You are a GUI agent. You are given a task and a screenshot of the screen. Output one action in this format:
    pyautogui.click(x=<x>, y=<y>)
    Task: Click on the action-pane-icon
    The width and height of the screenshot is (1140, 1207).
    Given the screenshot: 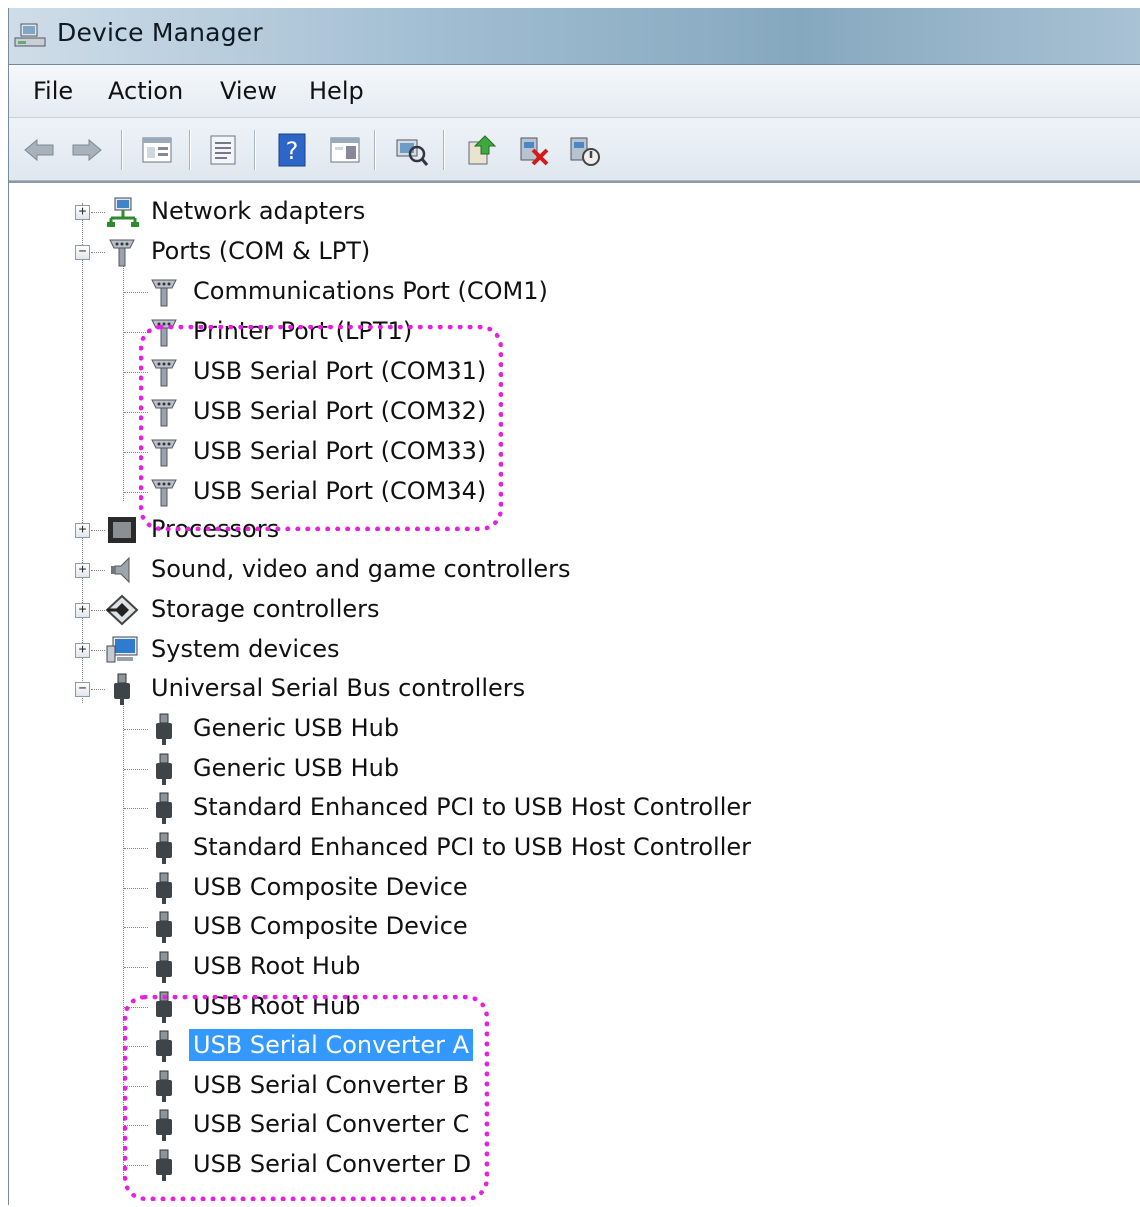 What is the action you would take?
    pyautogui.click(x=345, y=150)
    